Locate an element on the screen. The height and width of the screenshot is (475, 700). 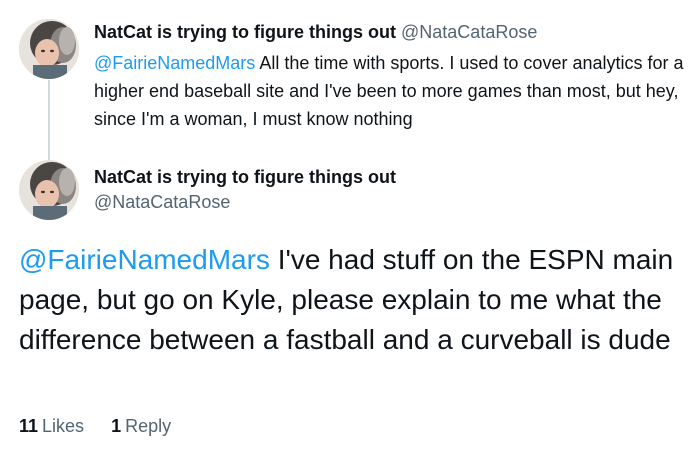
likes-count: 11 is located at coordinates (29, 426).